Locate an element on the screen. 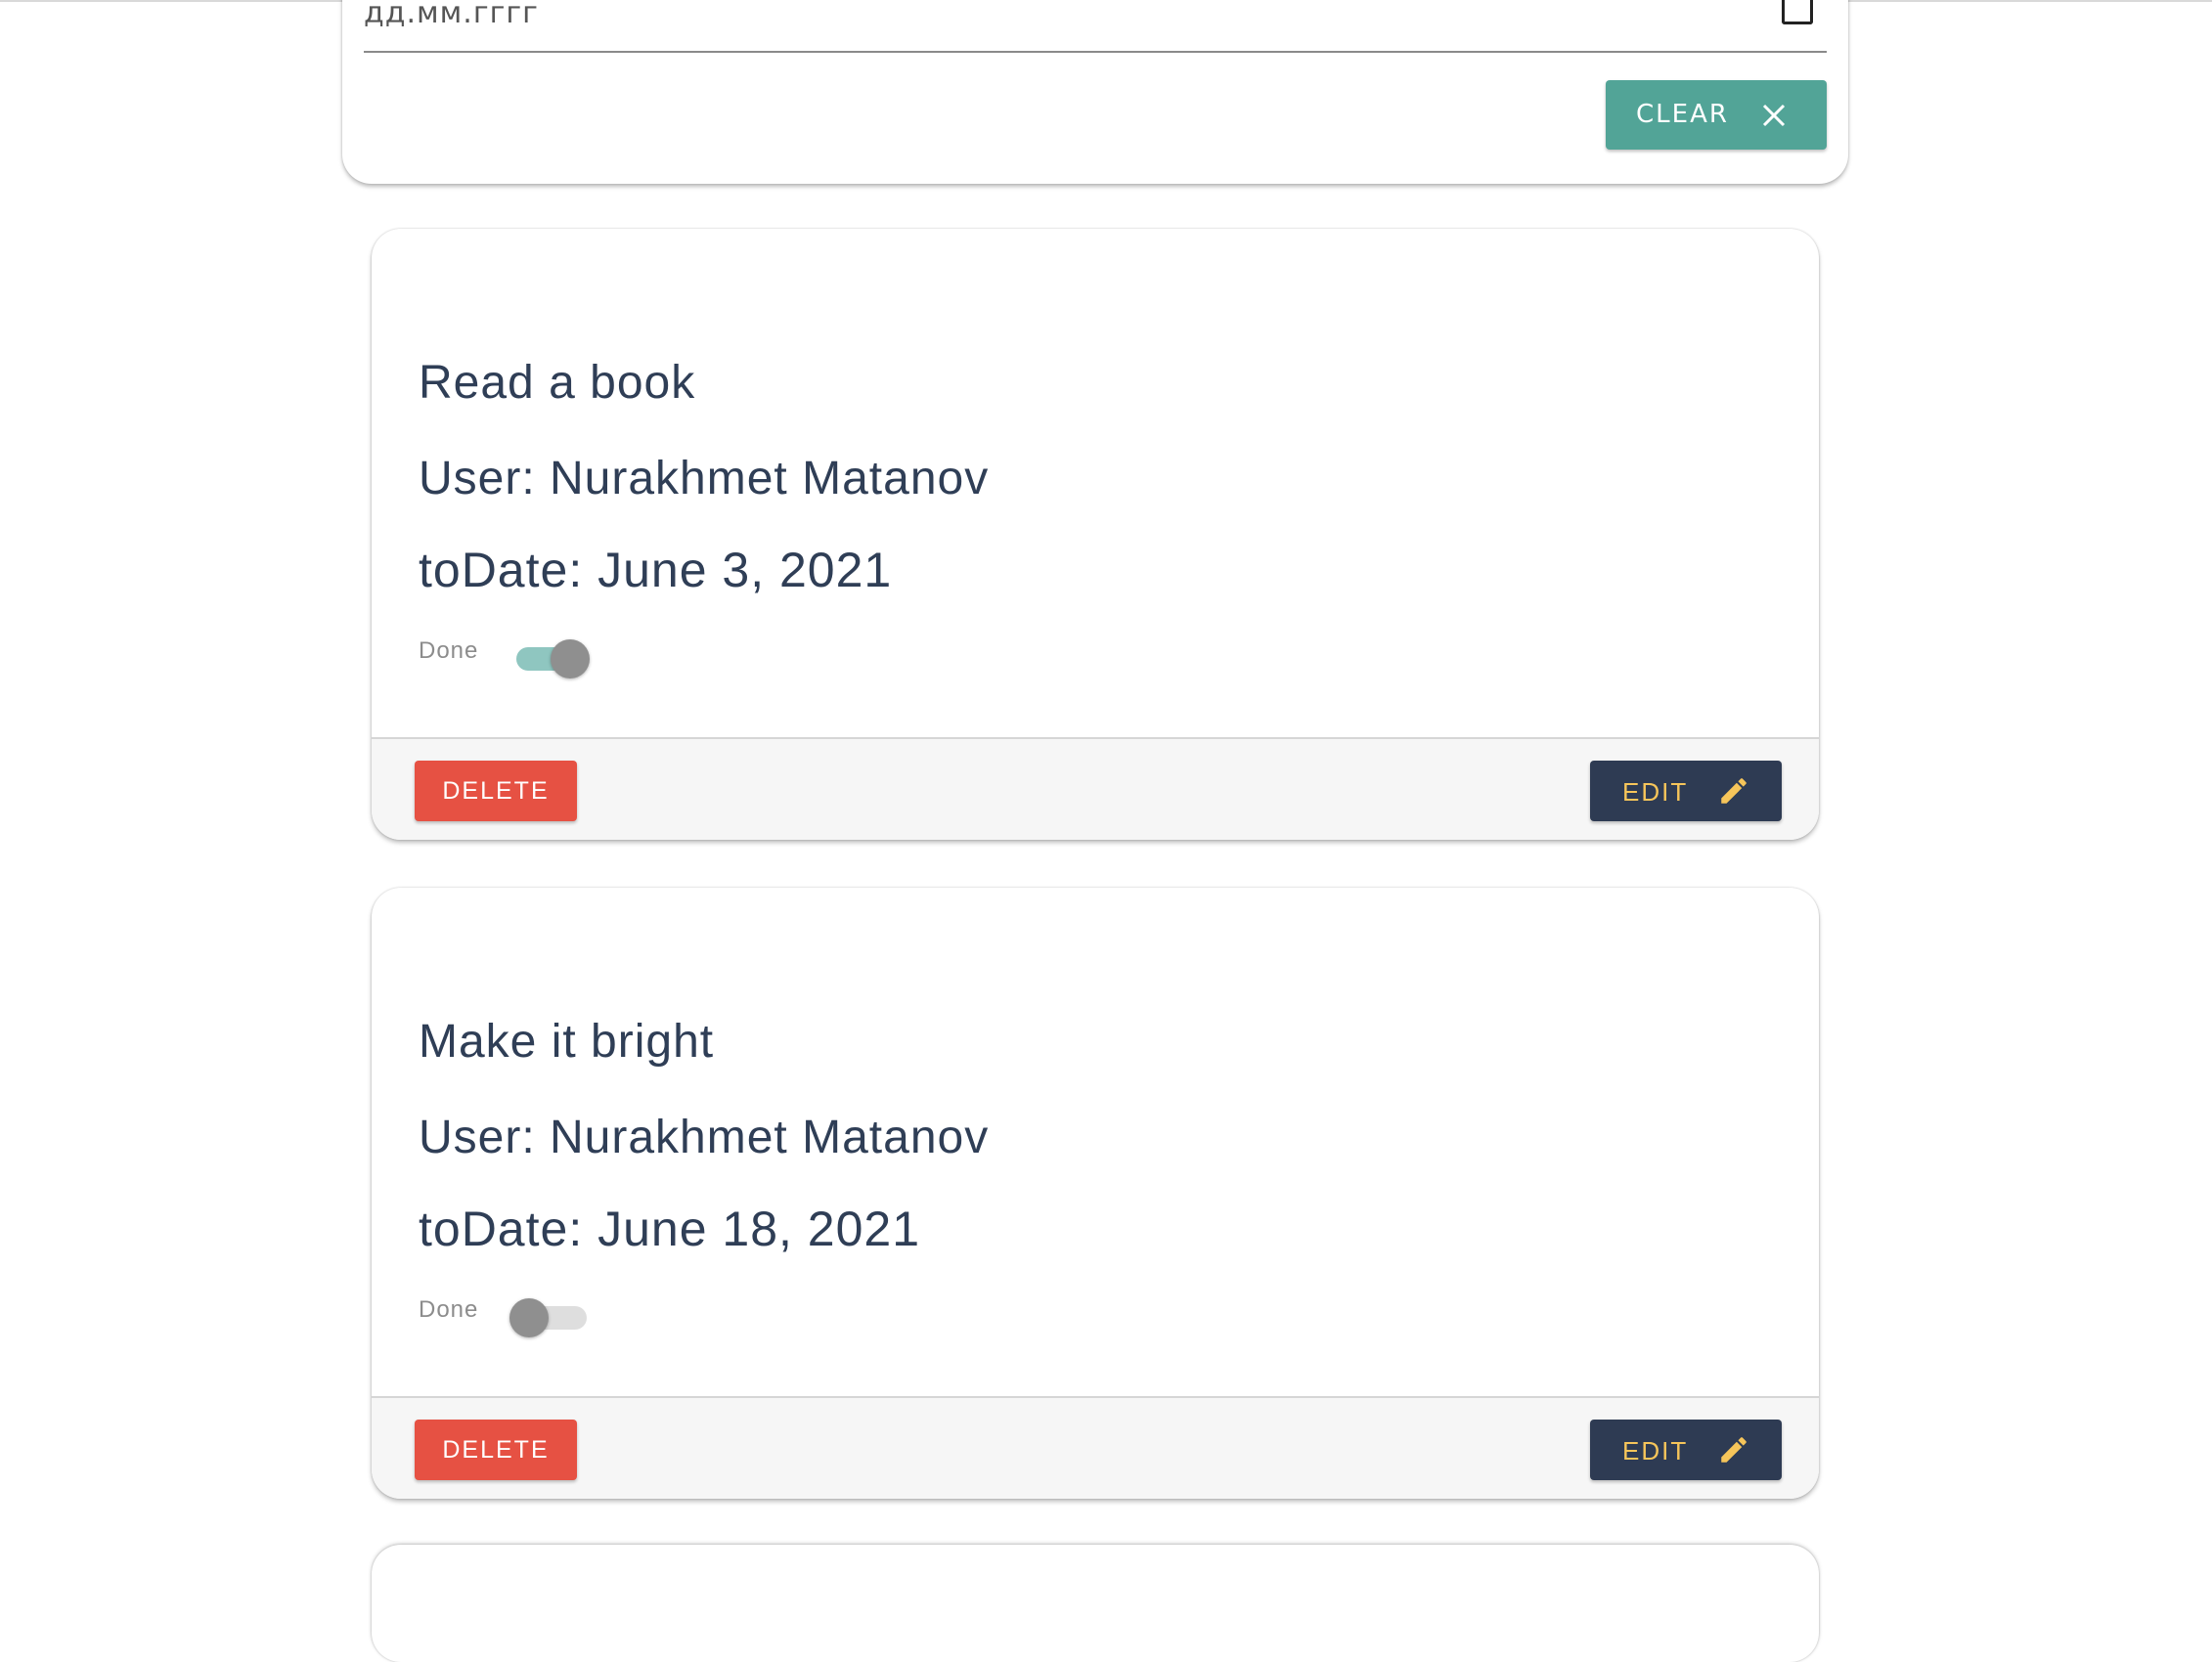 The image size is (2212, 1662). todo-to-date: toDate: June 18, 2021 is located at coordinates (670, 1229).